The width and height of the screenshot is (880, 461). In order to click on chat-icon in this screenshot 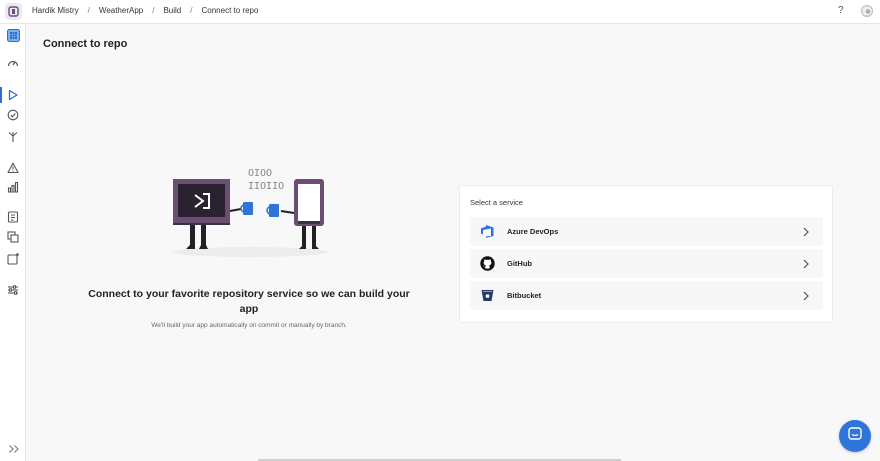, I will do `click(855, 436)`.